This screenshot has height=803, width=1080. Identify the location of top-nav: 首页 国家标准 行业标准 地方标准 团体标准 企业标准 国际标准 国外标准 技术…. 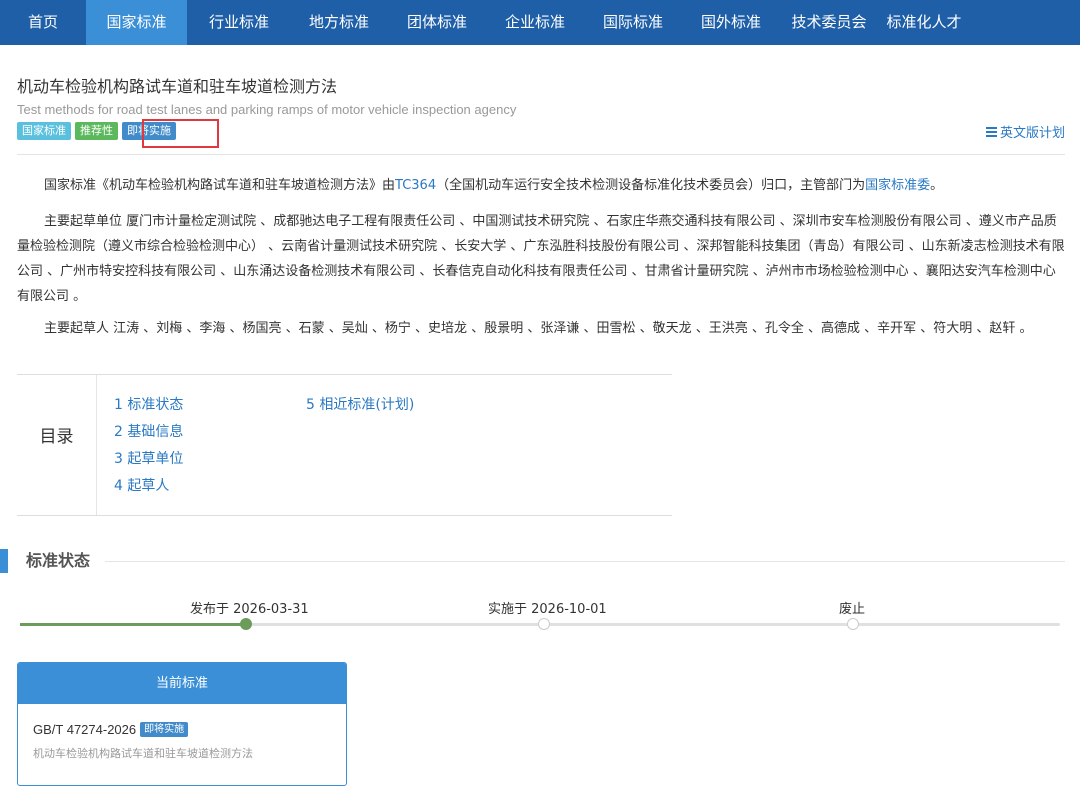
(540, 22).